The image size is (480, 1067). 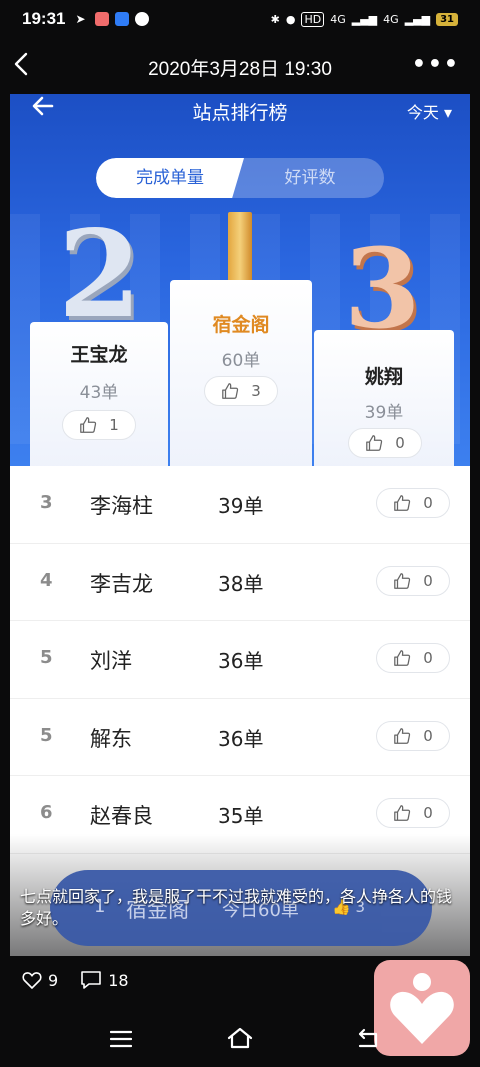 What do you see at coordinates (313, 19) in the screenshot?
I see `hd-label: HD` at bounding box center [313, 19].